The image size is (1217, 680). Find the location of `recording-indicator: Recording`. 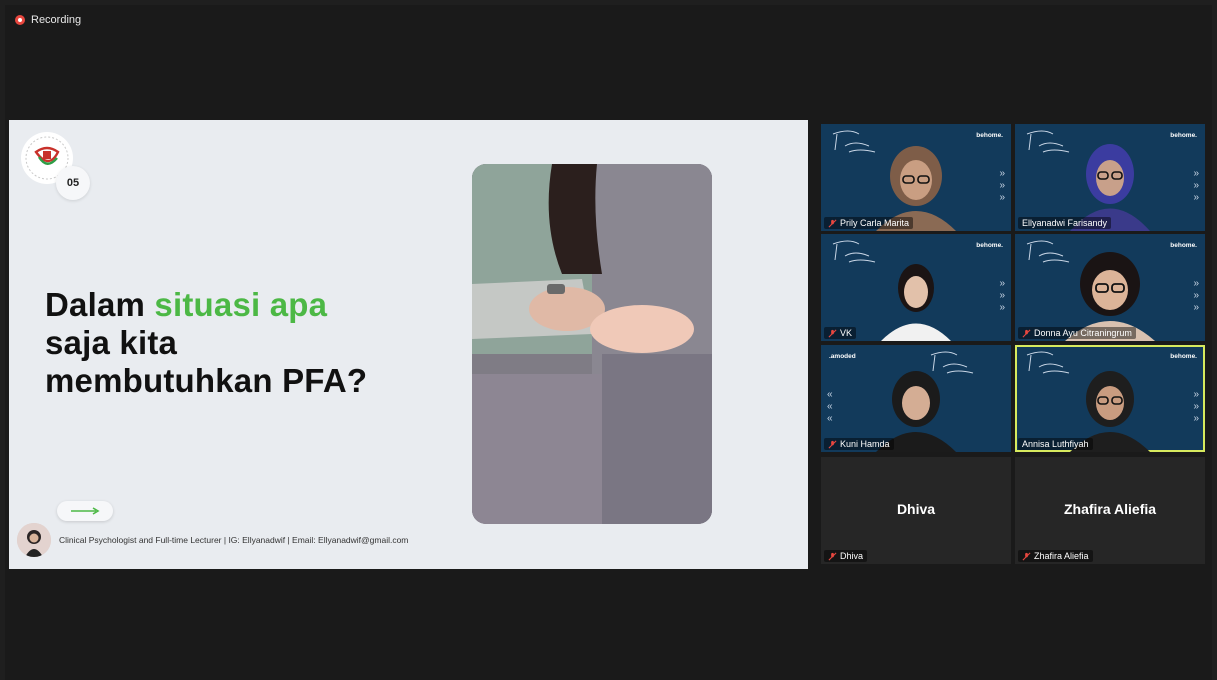

recording-indicator: Recording is located at coordinates (48, 20).